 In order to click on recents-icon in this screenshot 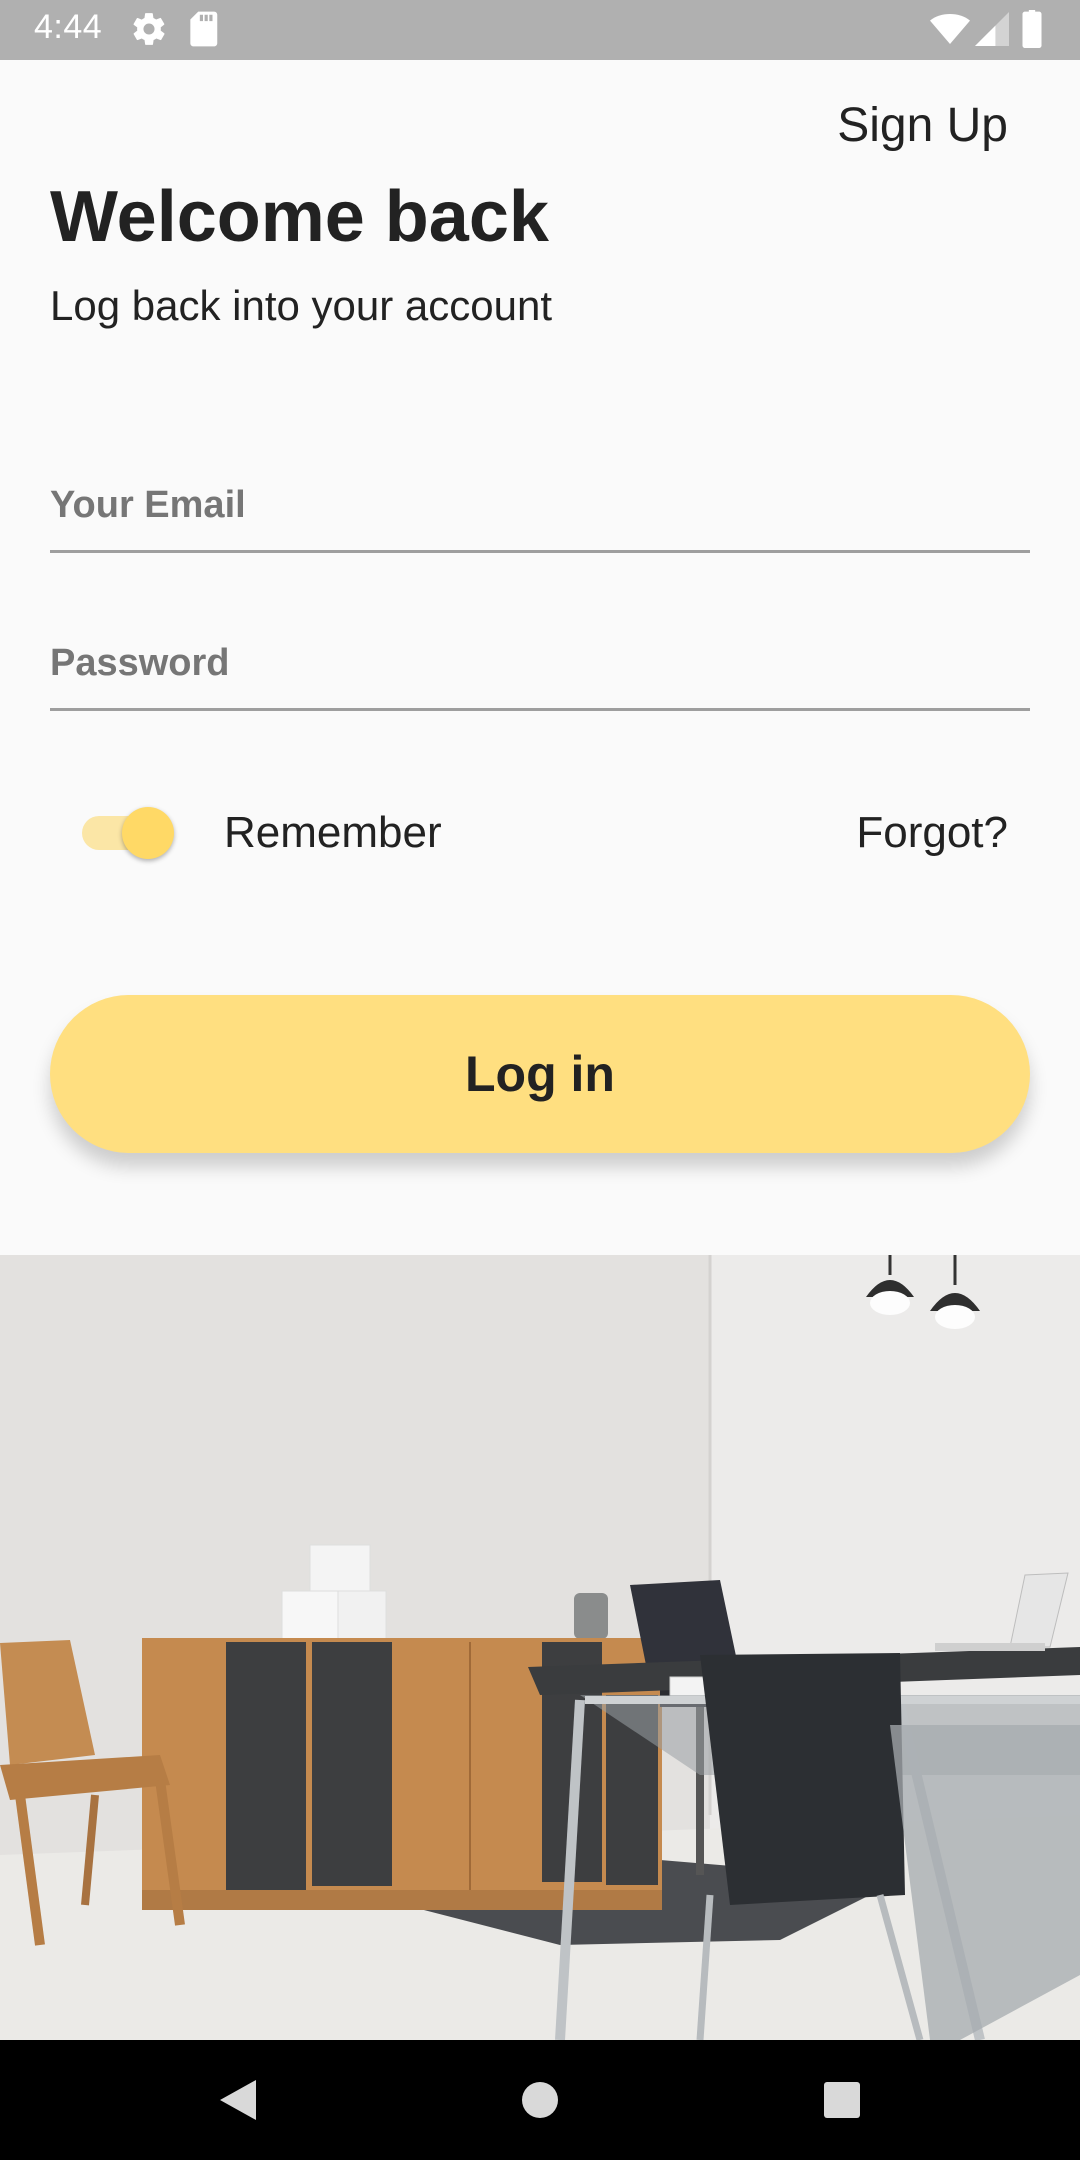, I will do `click(842, 2100)`.